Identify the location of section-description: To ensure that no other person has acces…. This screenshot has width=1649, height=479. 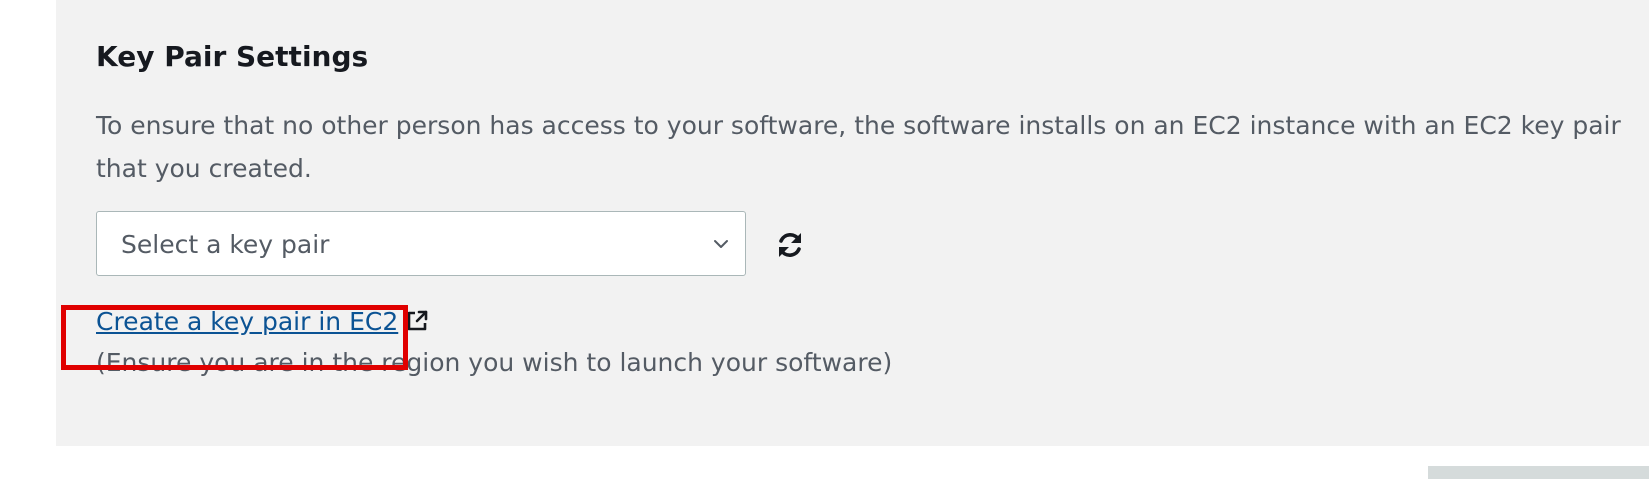
(858, 147).